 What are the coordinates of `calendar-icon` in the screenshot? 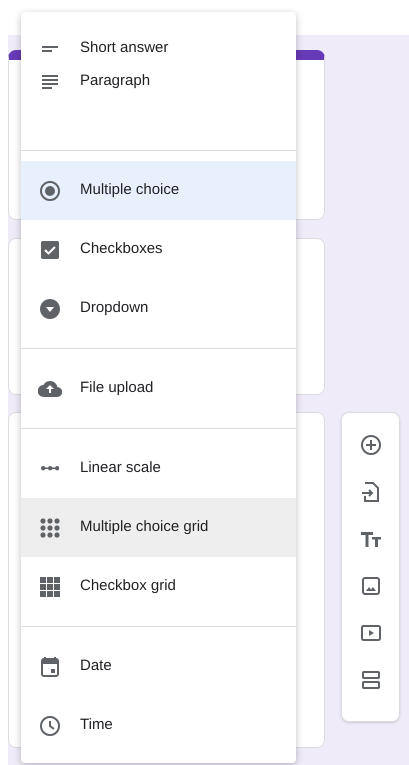 It's located at (50, 666).